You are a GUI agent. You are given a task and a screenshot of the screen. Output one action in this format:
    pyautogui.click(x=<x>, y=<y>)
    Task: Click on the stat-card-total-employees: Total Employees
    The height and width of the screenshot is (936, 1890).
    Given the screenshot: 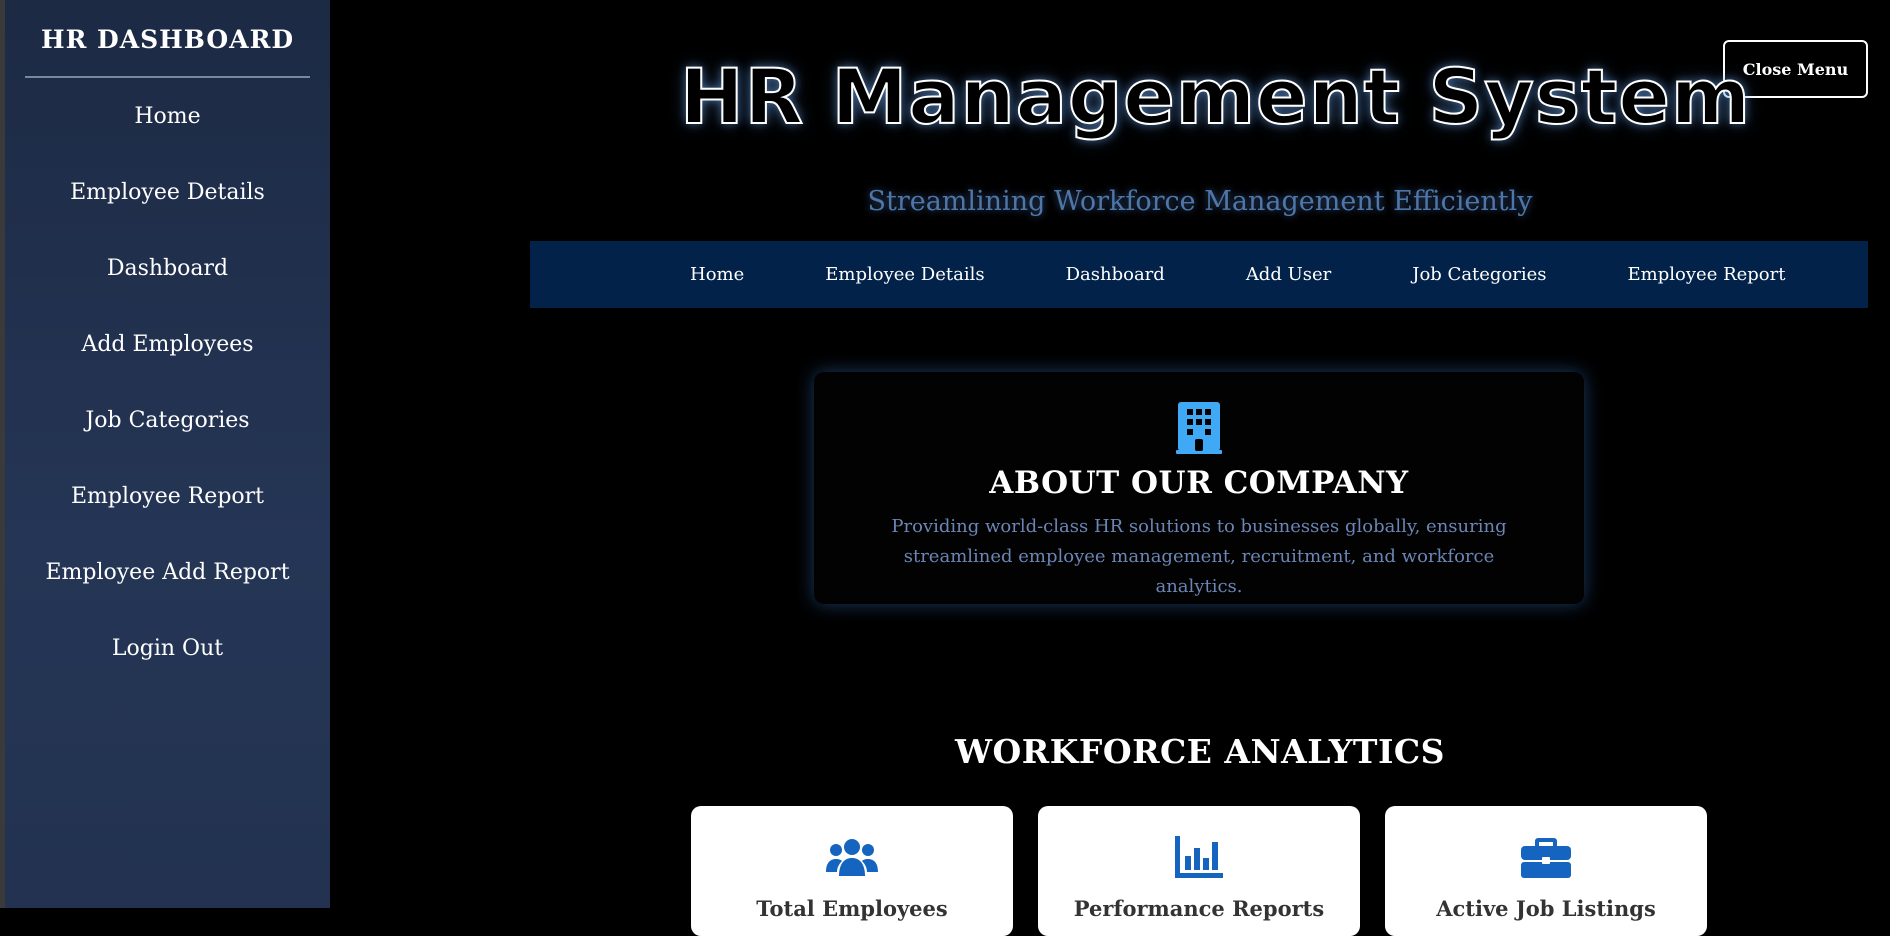 What is the action you would take?
    pyautogui.click(x=852, y=871)
    